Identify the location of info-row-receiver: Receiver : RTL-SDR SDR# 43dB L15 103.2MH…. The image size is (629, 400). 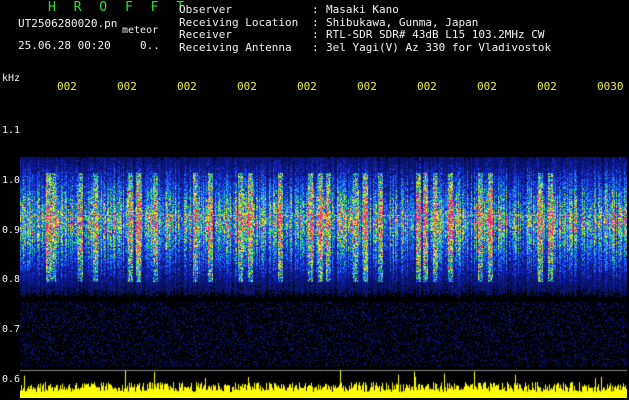
(402, 35).